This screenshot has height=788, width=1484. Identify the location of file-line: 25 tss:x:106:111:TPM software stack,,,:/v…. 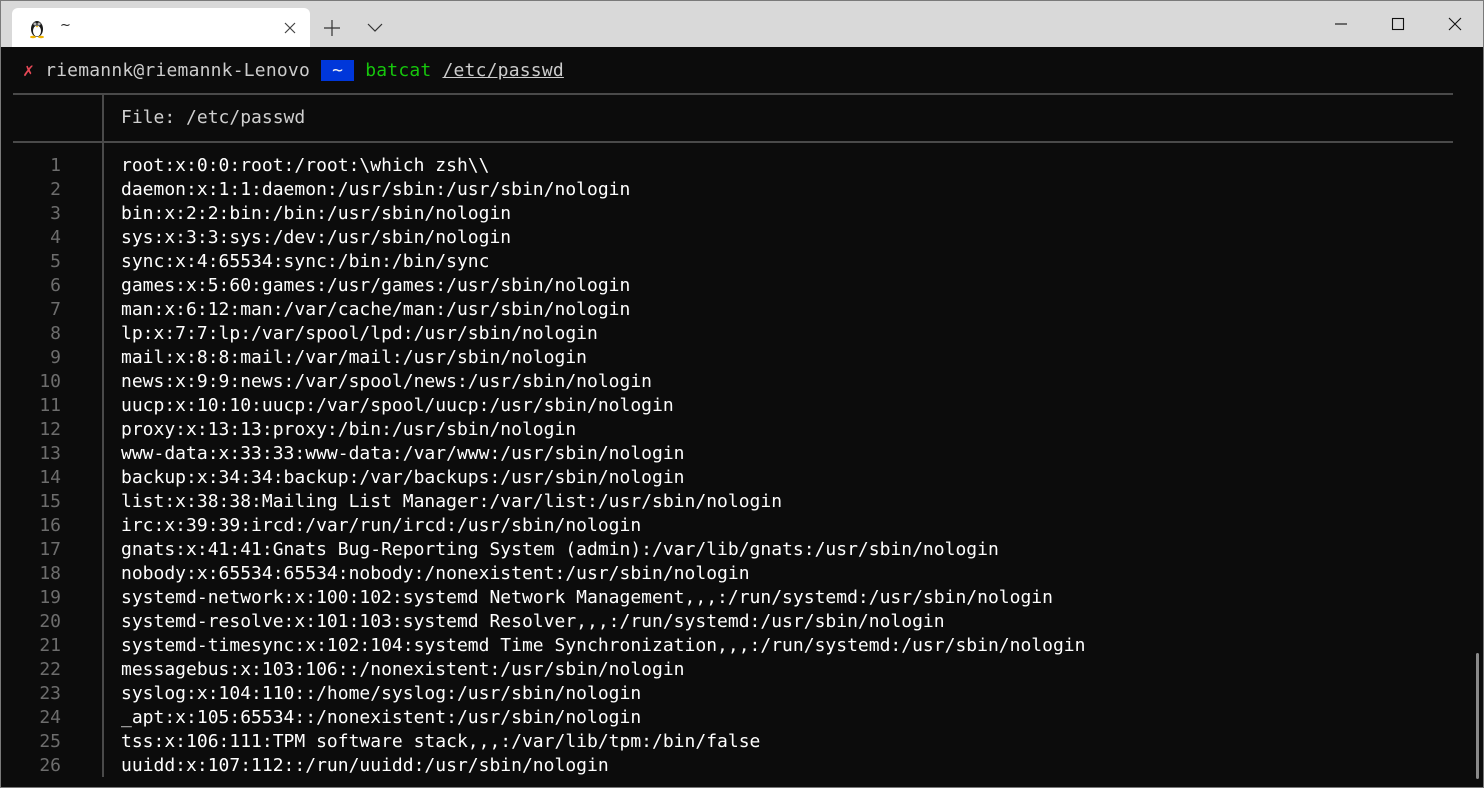
(731, 742).